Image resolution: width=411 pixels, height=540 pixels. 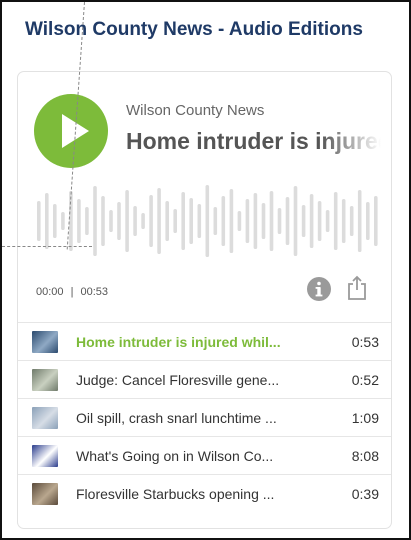 I want to click on playlist-item: What's Going on in Wilson Co... 8:08, so click(x=204, y=455).